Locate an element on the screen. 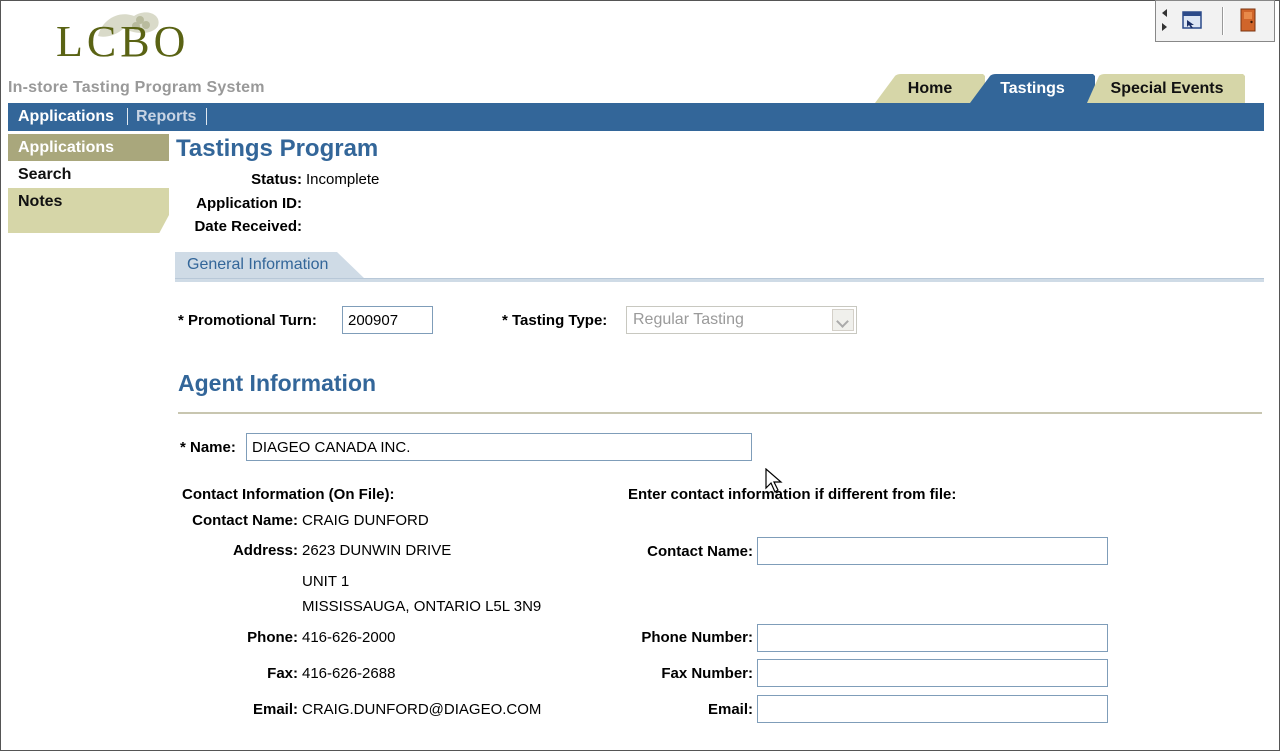  tasting-type-select: Regular Tasting is located at coordinates (741, 320).